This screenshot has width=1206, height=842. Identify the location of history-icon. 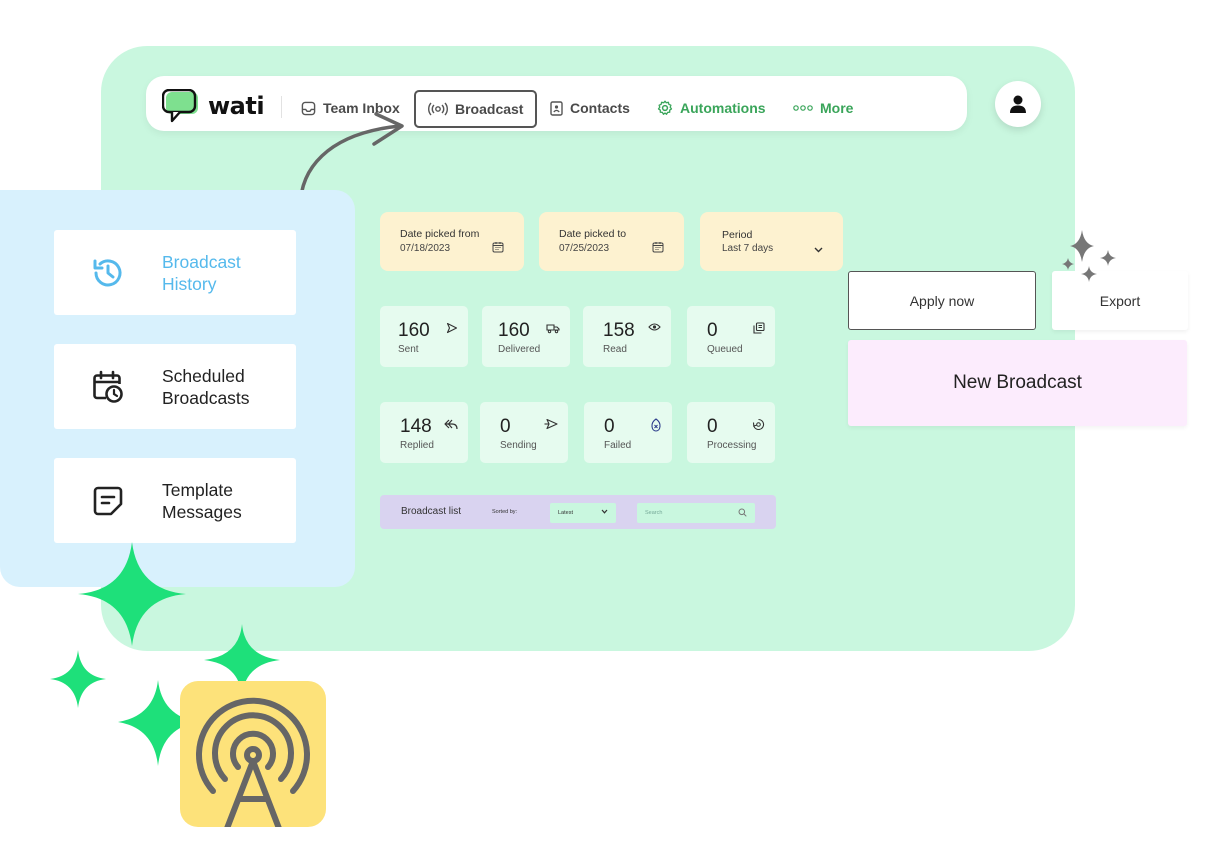
(107, 272).